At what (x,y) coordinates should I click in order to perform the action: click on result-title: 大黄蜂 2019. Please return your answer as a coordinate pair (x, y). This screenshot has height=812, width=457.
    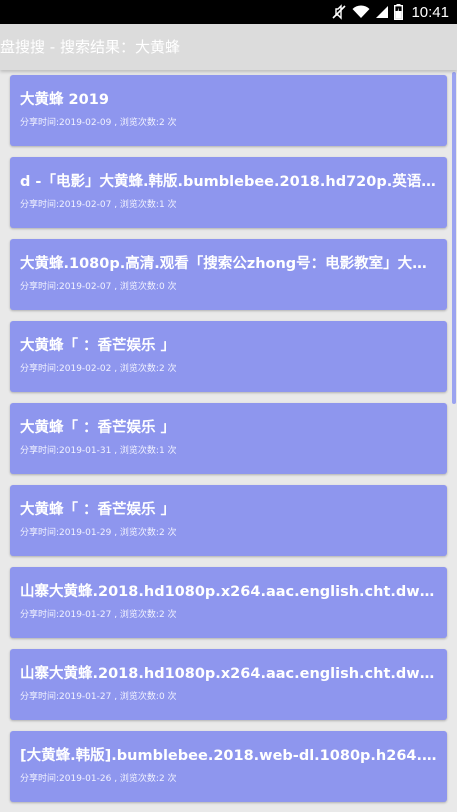
    Looking at the image, I should click on (64, 100).